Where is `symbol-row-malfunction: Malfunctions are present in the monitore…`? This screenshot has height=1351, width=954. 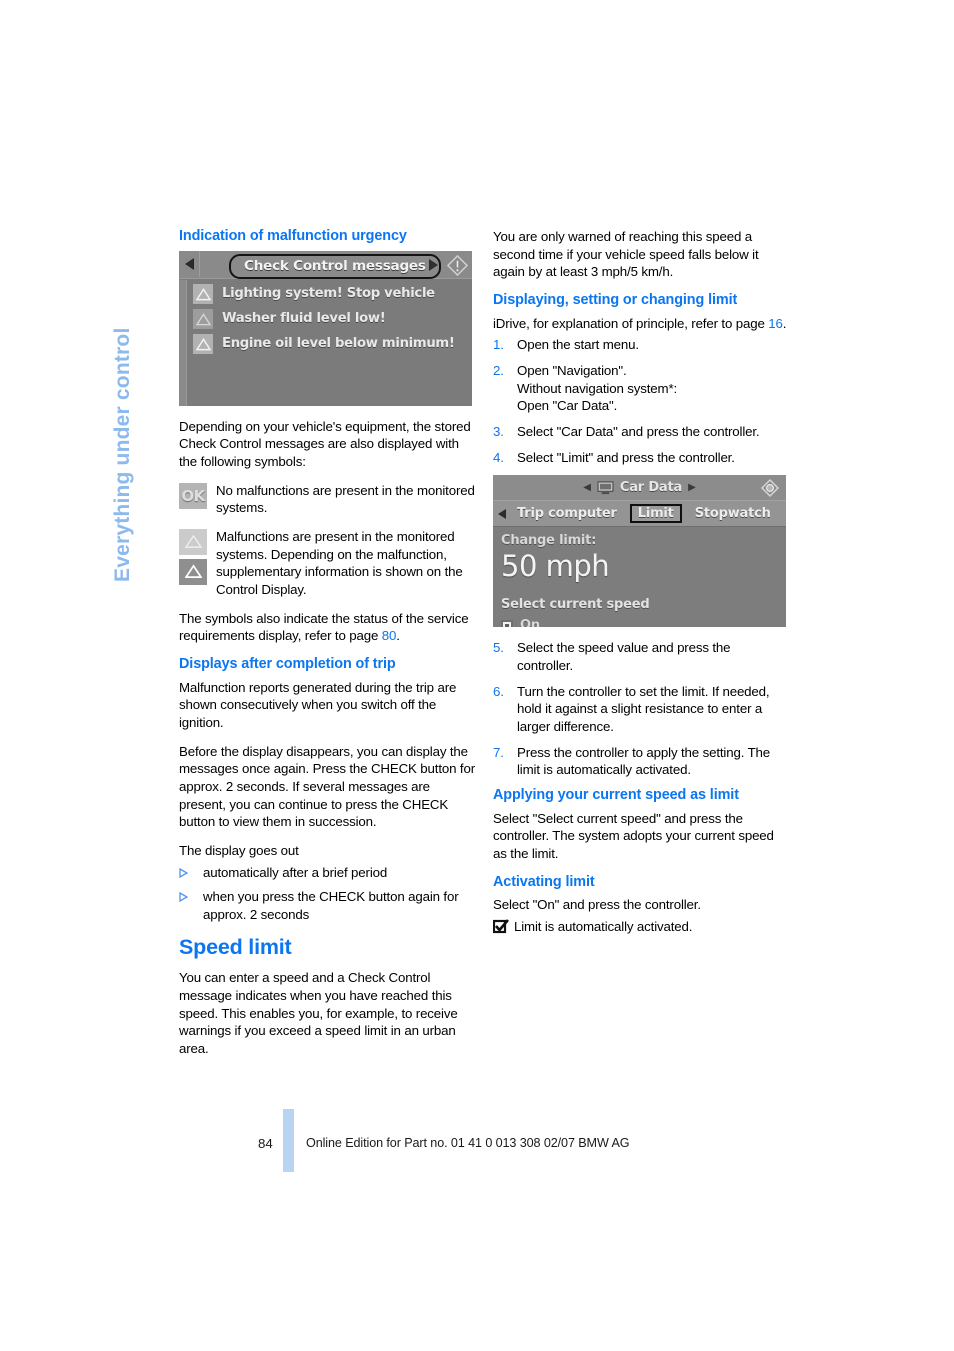 symbol-row-malfunction: Malfunctions are present in the monitore… is located at coordinates (327, 563).